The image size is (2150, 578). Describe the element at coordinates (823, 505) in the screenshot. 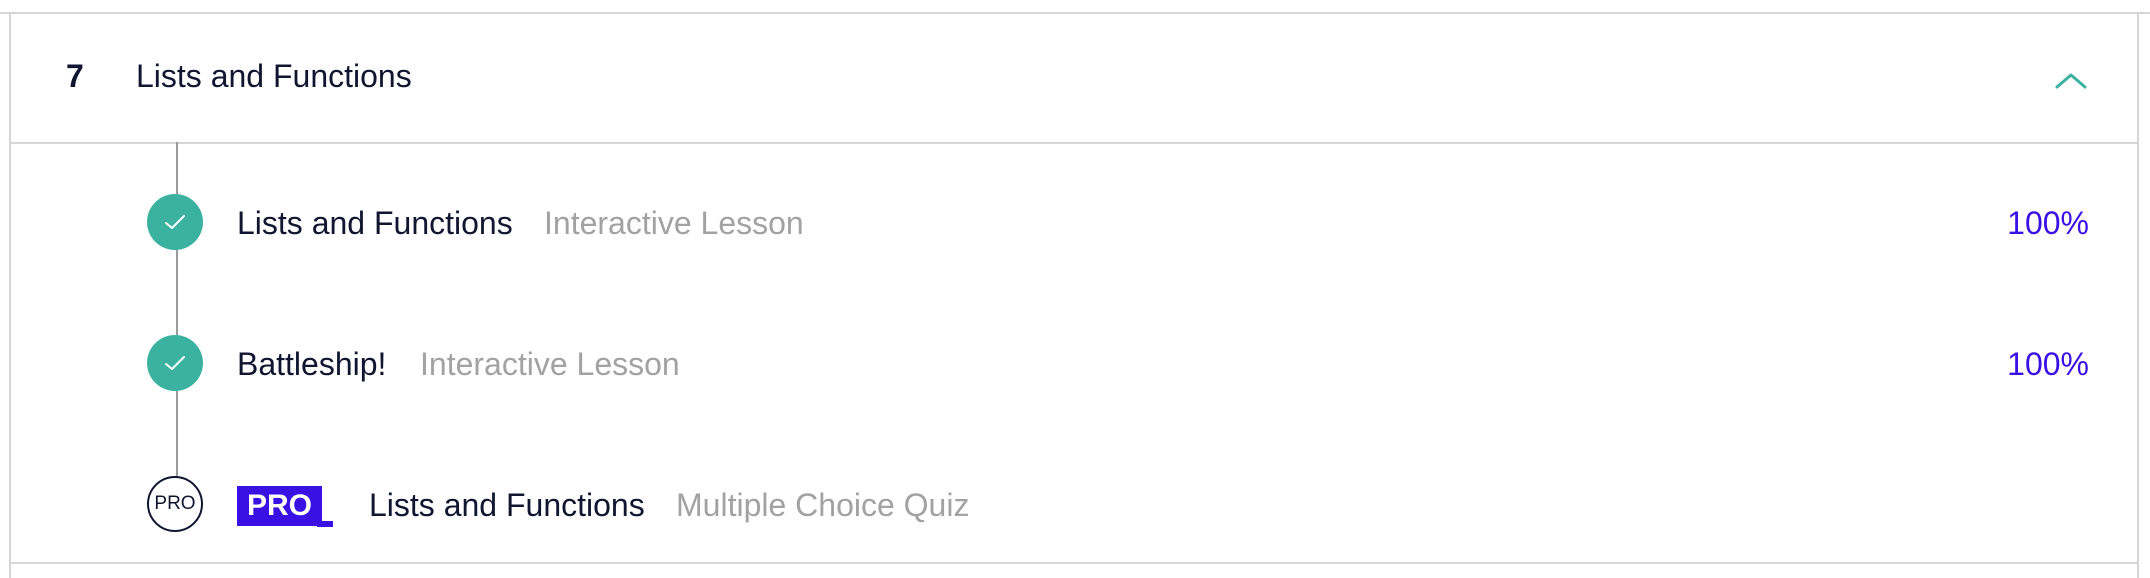

I see `lesson-type: Multiple Choice Quiz` at that location.